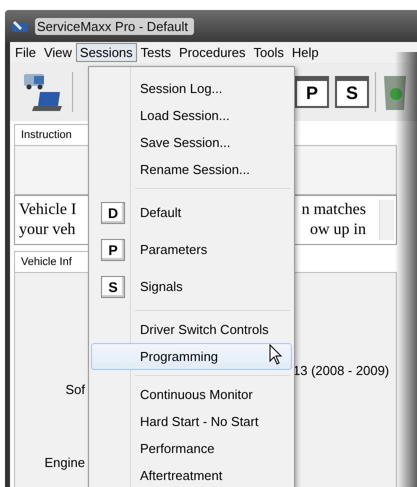 Image resolution: width=417 pixels, height=487 pixels. Describe the element at coordinates (58, 52) in the screenshot. I see `menu-item: View` at that location.